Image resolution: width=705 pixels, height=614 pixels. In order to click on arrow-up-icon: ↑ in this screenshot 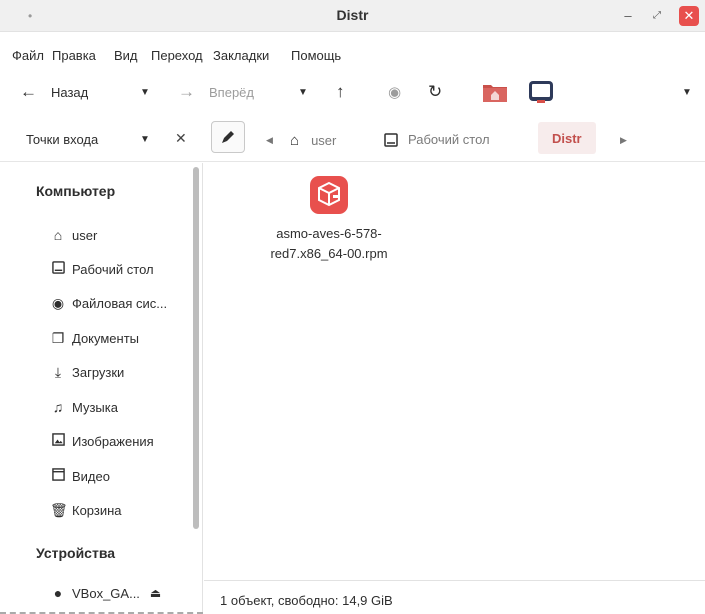, I will do `click(340, 91)`.